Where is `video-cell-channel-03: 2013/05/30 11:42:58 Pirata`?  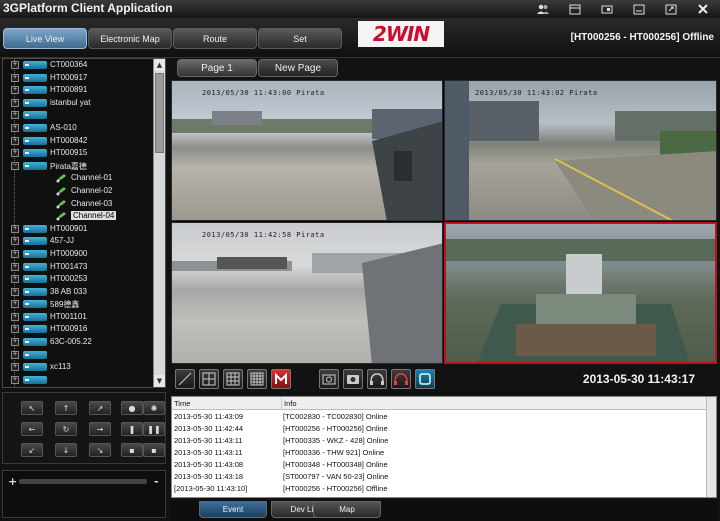 video-cell-channel-03: 2013/05/30 11:42:58 Pirata is located at coordinates (307, 293).